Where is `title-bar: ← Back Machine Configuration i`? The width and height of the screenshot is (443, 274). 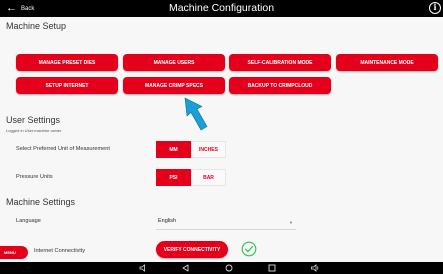 title-bar: ← Back Machine Configuration i is located at coordinates (221, 8).